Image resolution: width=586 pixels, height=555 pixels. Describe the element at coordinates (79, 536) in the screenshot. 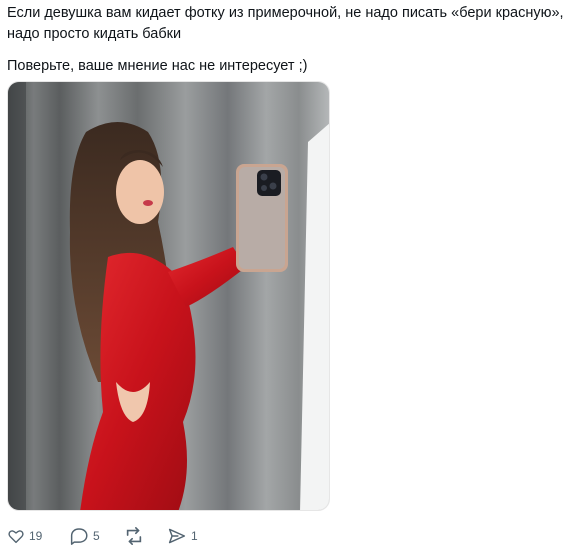

I see `comment-icon` at that location.